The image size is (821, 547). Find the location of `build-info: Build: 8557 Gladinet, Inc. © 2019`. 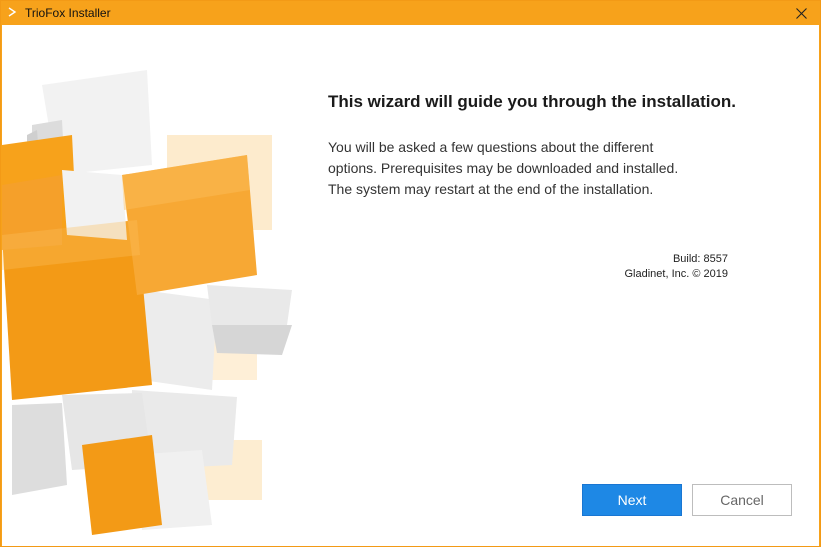

build-info: Build: 8557 Gladinet, Inc. © 2019 is located at coordinates (645, 267).